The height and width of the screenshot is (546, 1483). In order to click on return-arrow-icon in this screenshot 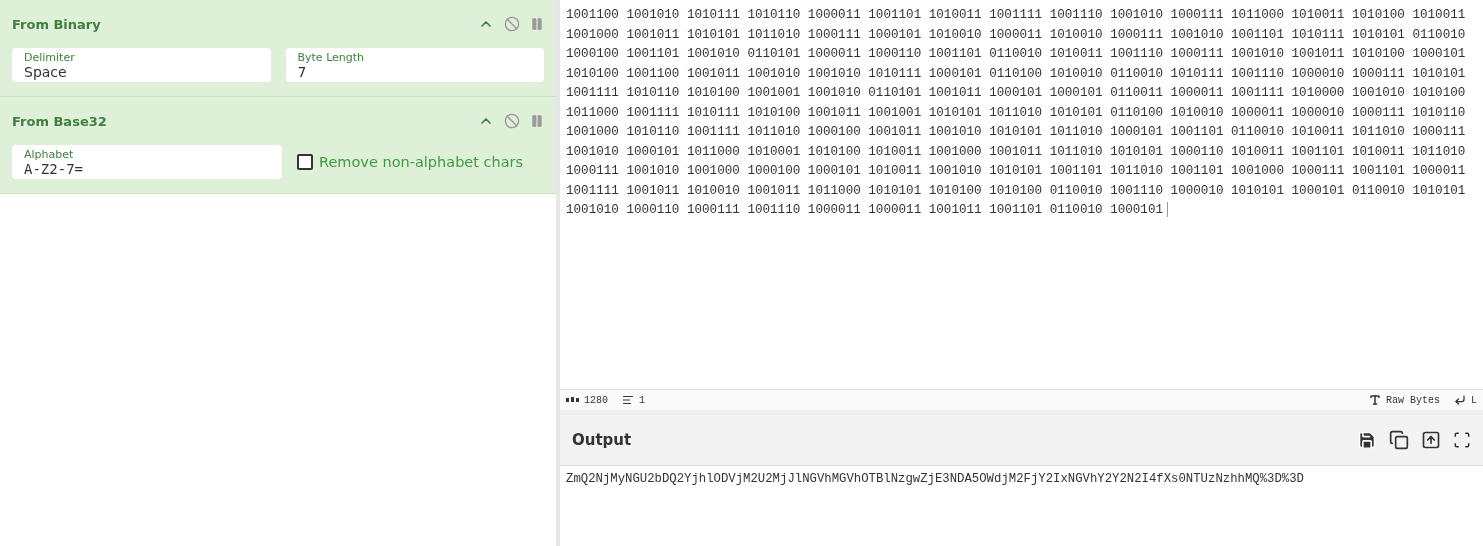, I will do `click(1460, 400)`.